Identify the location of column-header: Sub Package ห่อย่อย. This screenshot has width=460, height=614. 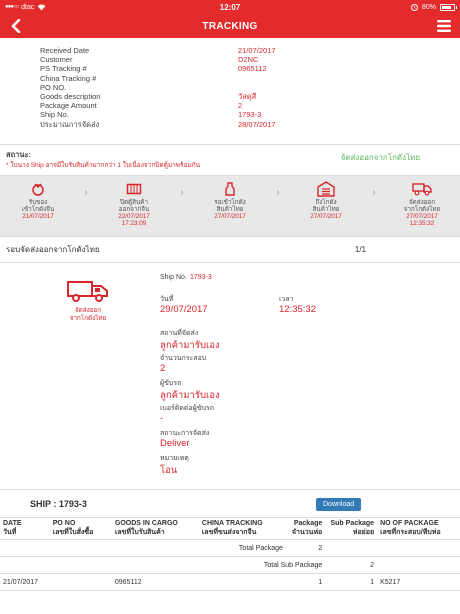
(351, 528).